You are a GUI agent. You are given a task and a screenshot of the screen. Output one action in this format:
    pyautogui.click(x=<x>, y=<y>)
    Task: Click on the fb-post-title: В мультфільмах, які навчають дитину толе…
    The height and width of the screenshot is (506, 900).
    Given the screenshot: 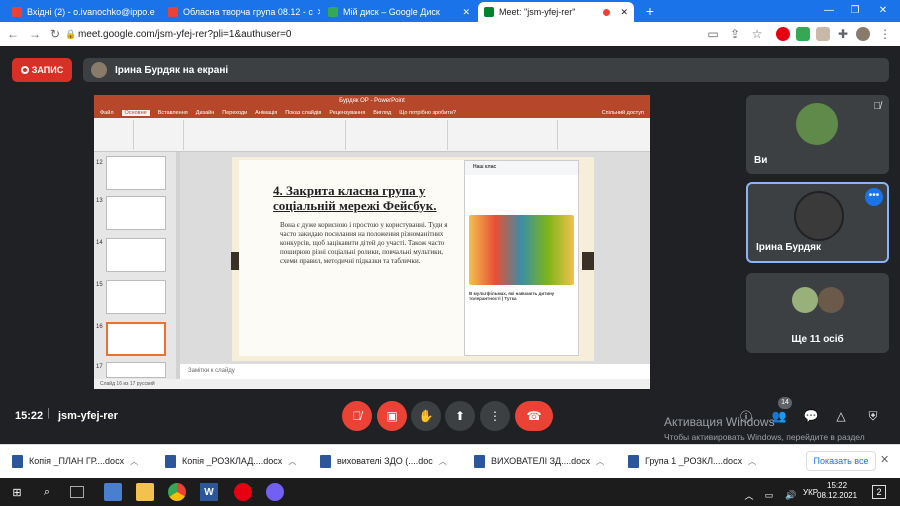 What is the action you would take?
    pyautogui.click(x=512, y=296)
    